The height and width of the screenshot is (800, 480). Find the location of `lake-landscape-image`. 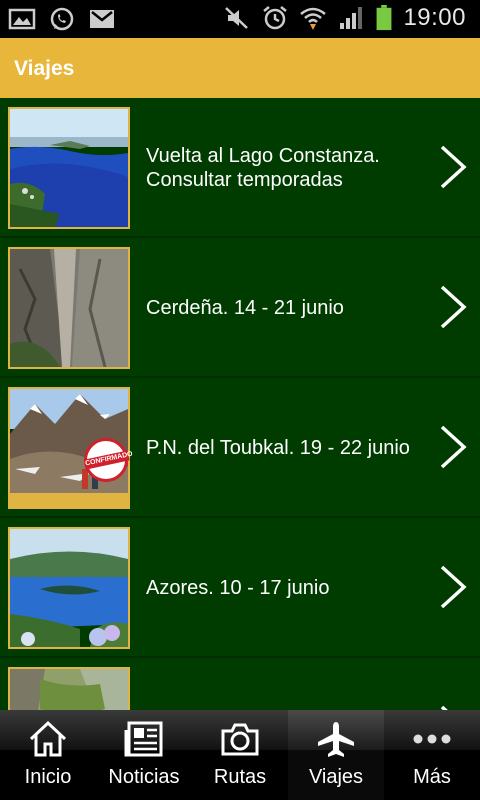

lake-landscape-image is located at coordinates (69, 168).